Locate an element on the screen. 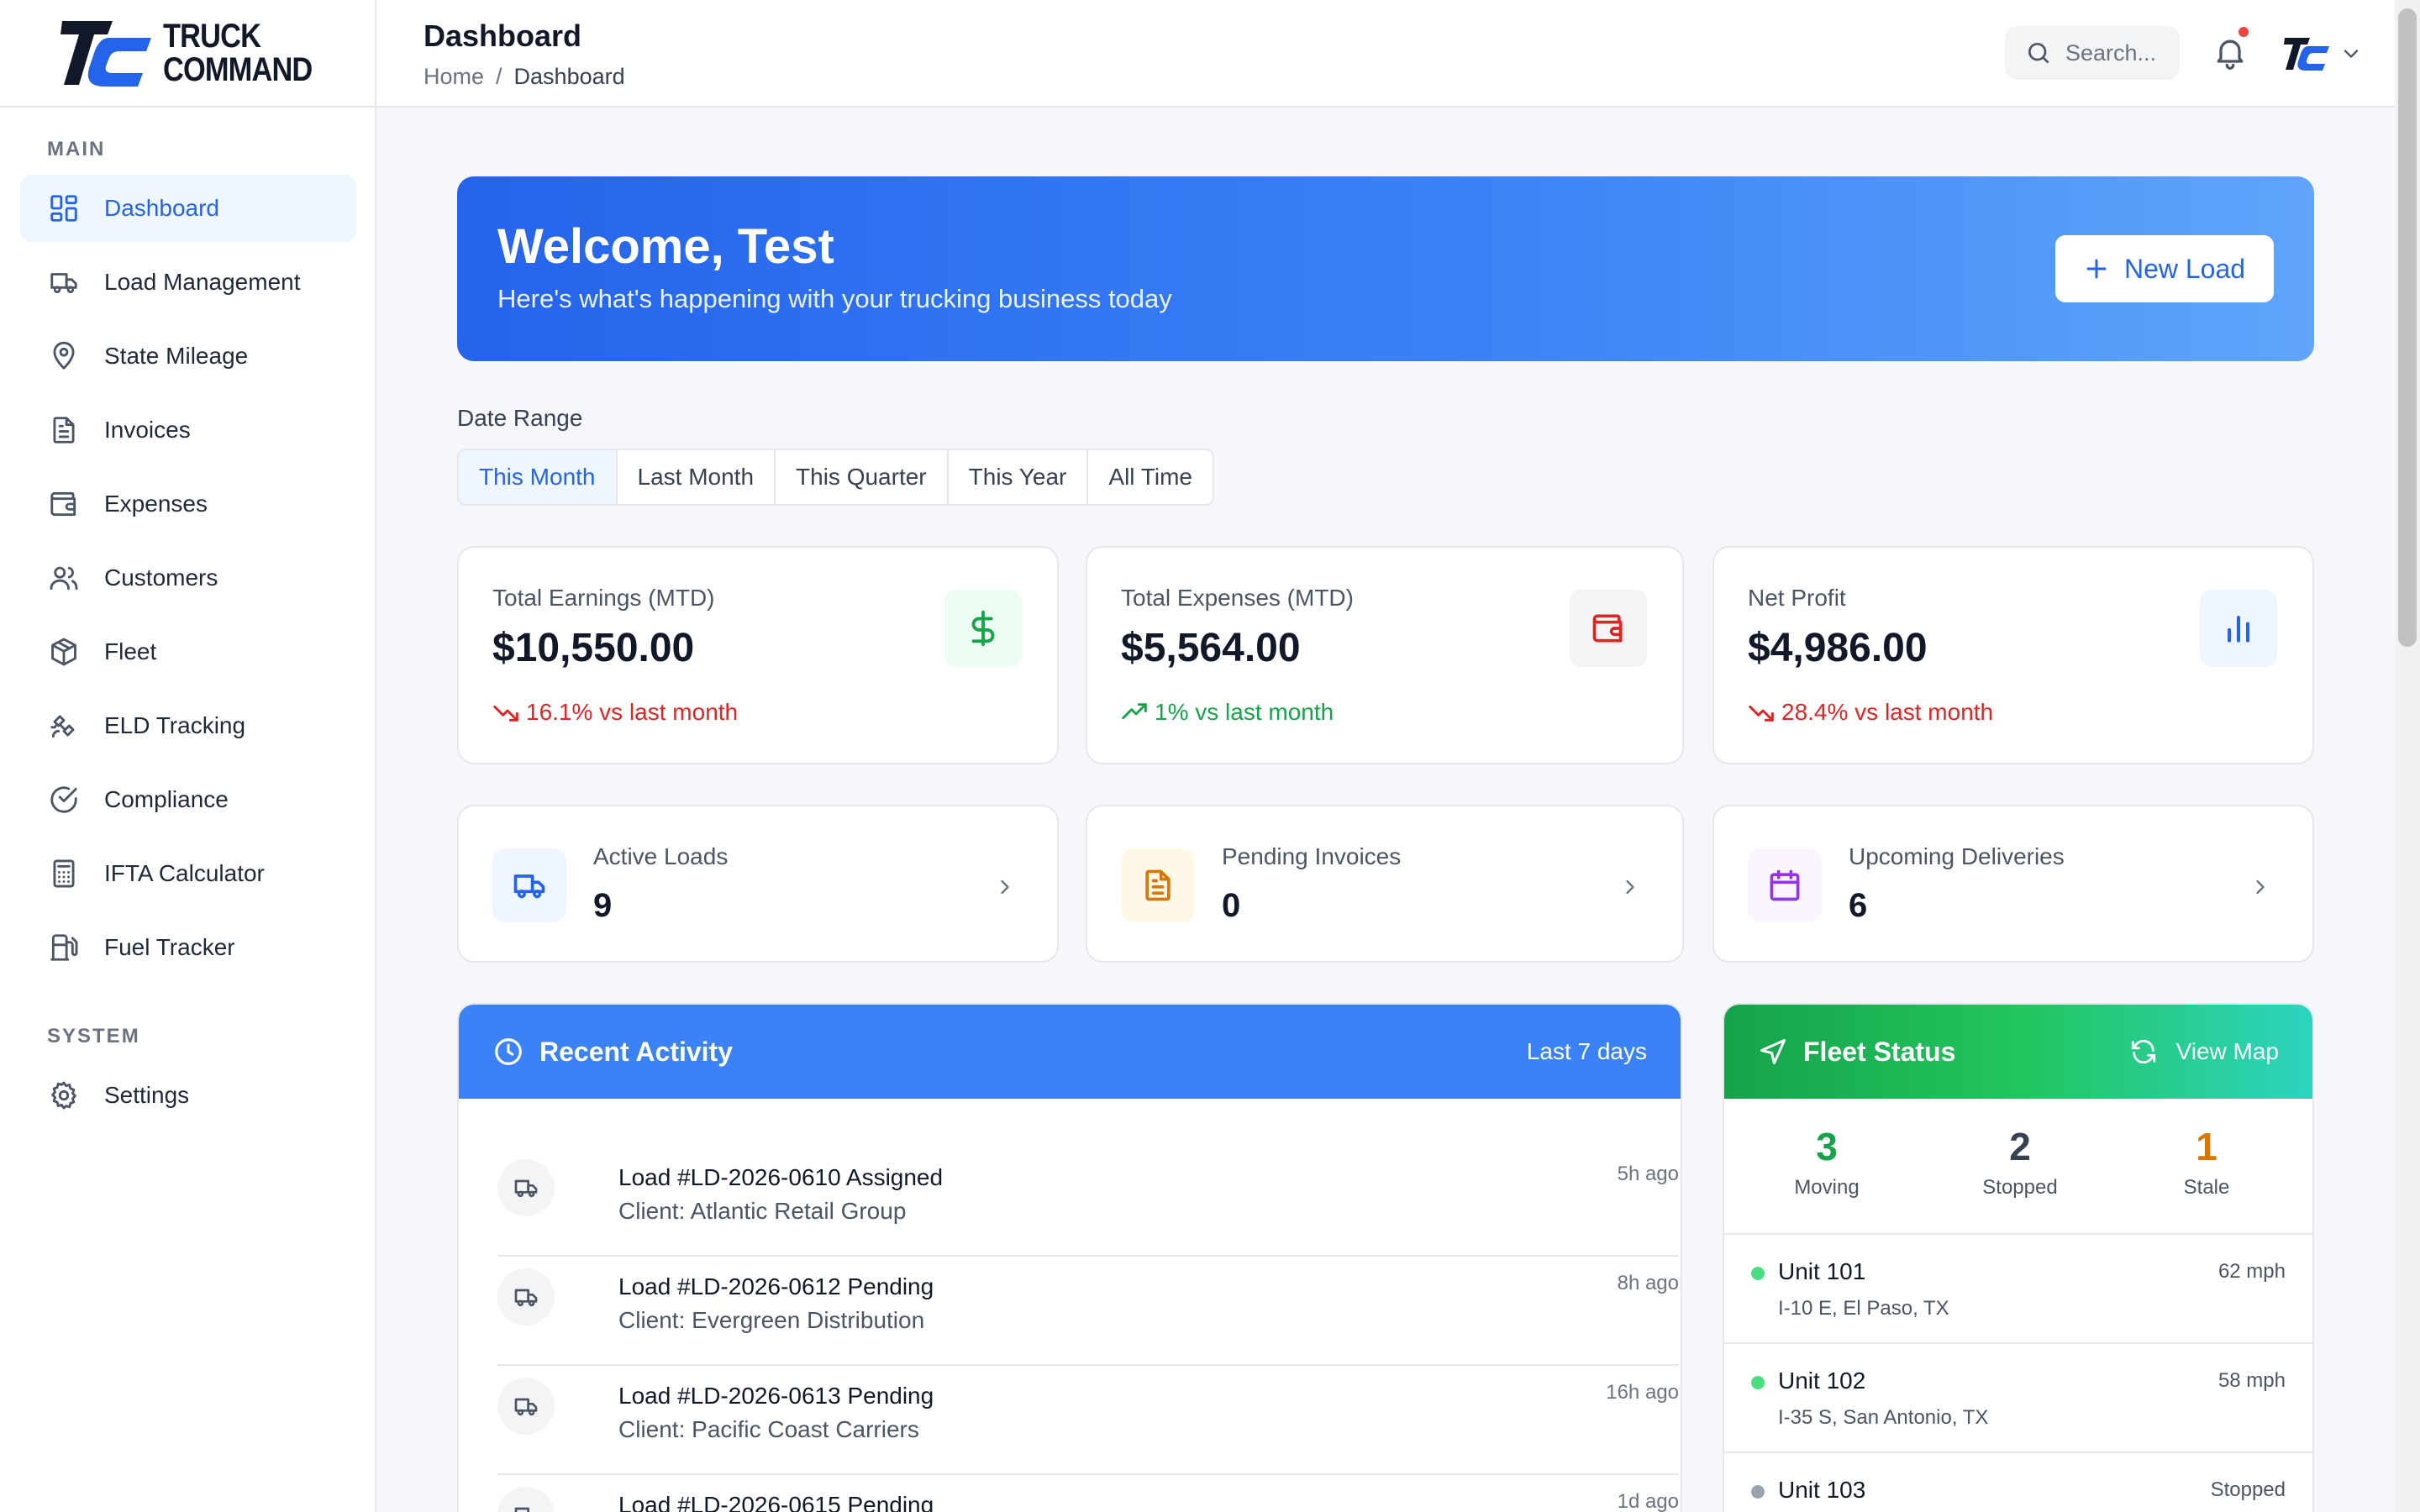 Image resolution: width=2420 pixels, height=1512 pixels. notification-badge is located at coordinates (2243, 32).